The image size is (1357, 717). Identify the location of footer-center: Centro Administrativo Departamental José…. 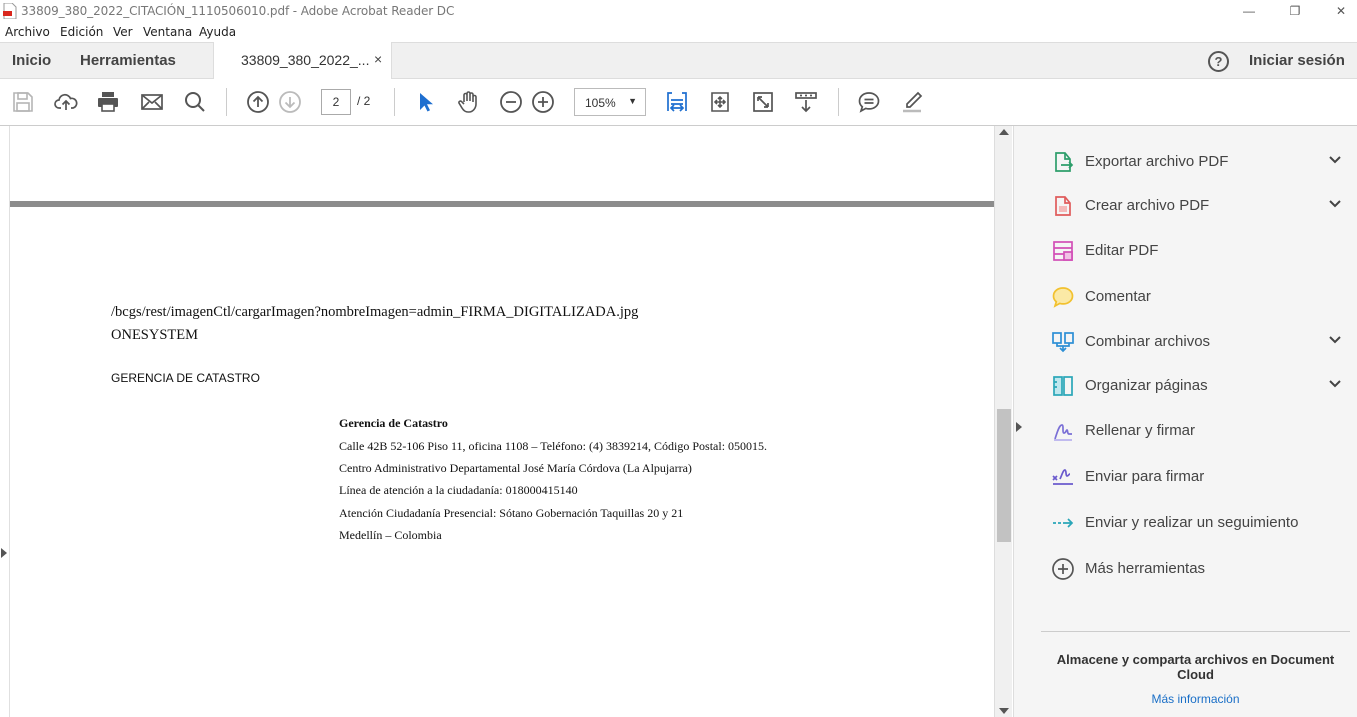
(515, 468).